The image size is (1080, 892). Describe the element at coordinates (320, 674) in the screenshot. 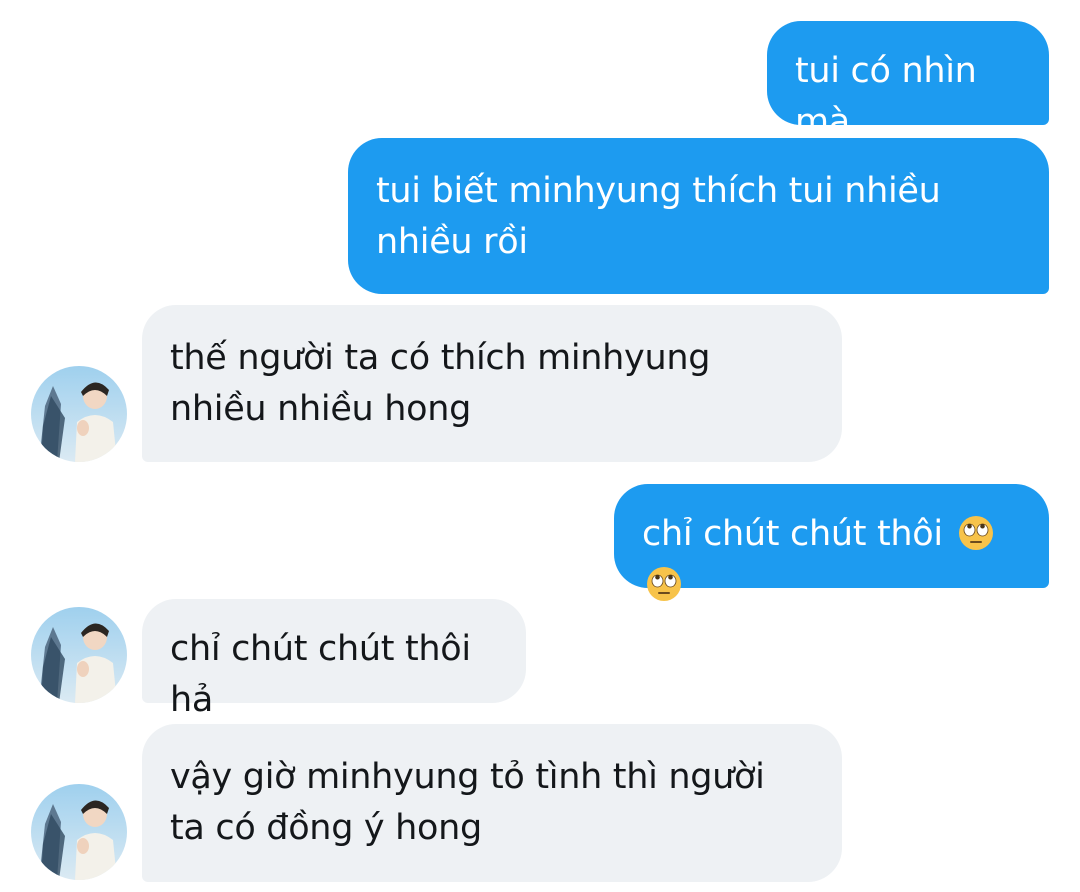

I see `message-text: chỉ chút chút thôi hả` at that location.